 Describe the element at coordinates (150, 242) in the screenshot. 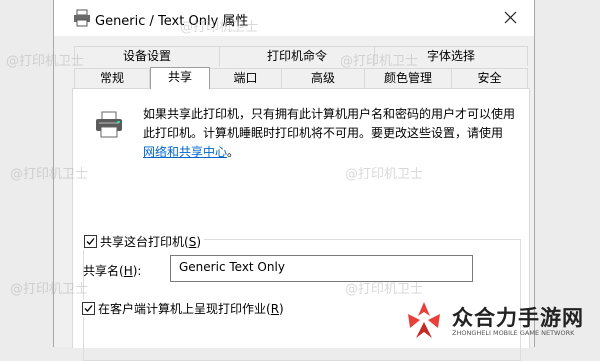

I see `share-printer-label: 共享这台打印机(S)` at that location.